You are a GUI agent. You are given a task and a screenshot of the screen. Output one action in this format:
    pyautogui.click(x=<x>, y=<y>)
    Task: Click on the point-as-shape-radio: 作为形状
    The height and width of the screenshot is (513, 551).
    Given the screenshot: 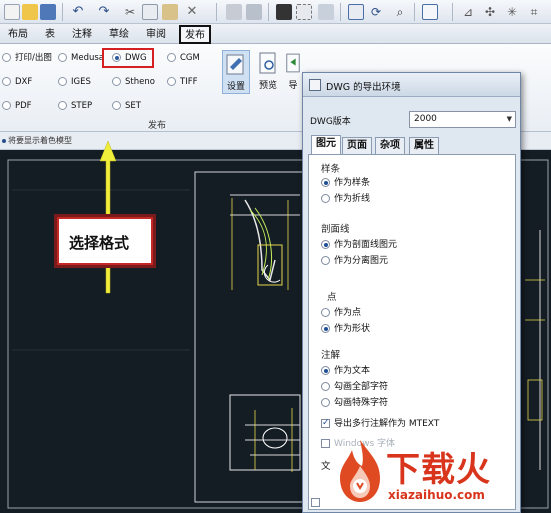 What is the action you would take?
    pyautogui.click(x=345, y=329)
    